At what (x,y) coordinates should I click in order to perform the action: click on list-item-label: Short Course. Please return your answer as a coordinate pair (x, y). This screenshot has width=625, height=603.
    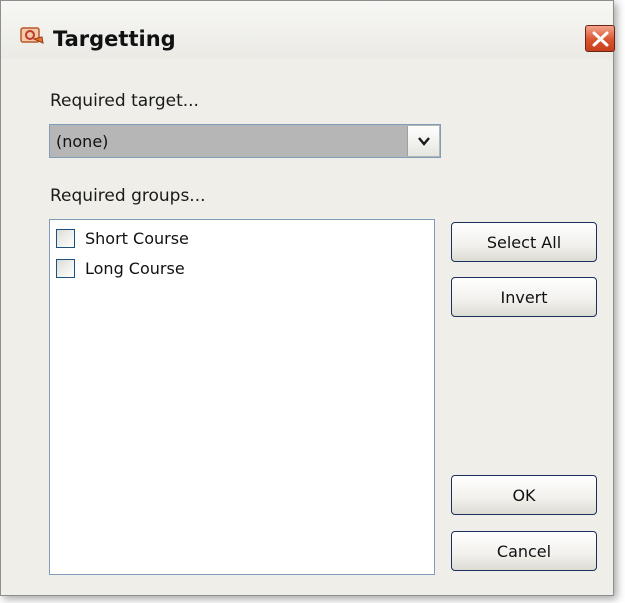
    Looking at the image, I should click on (137, 238).